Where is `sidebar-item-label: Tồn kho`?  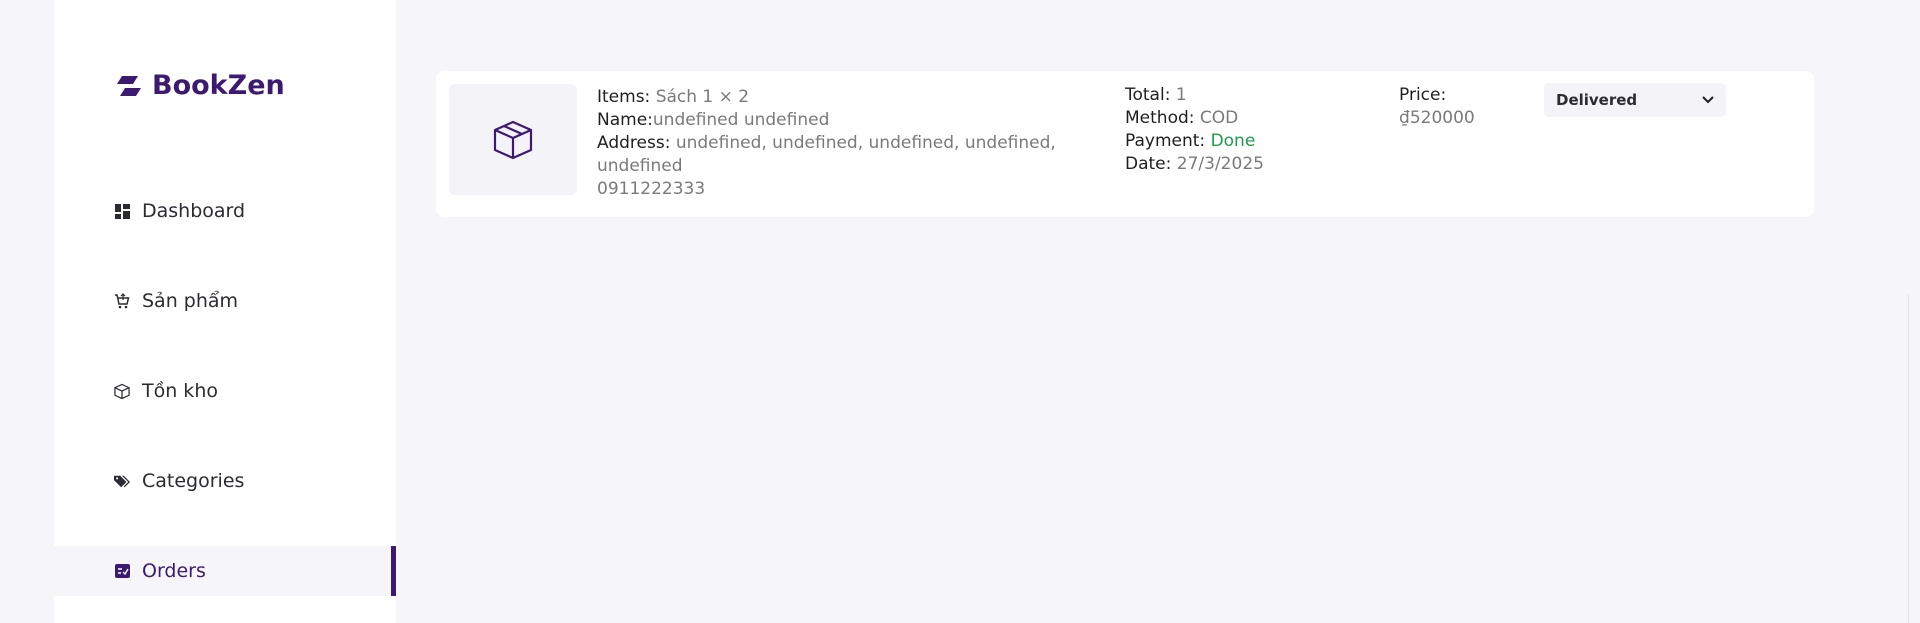 sidebar-item-label: Tồn kho is located at coordinates (180, 391).